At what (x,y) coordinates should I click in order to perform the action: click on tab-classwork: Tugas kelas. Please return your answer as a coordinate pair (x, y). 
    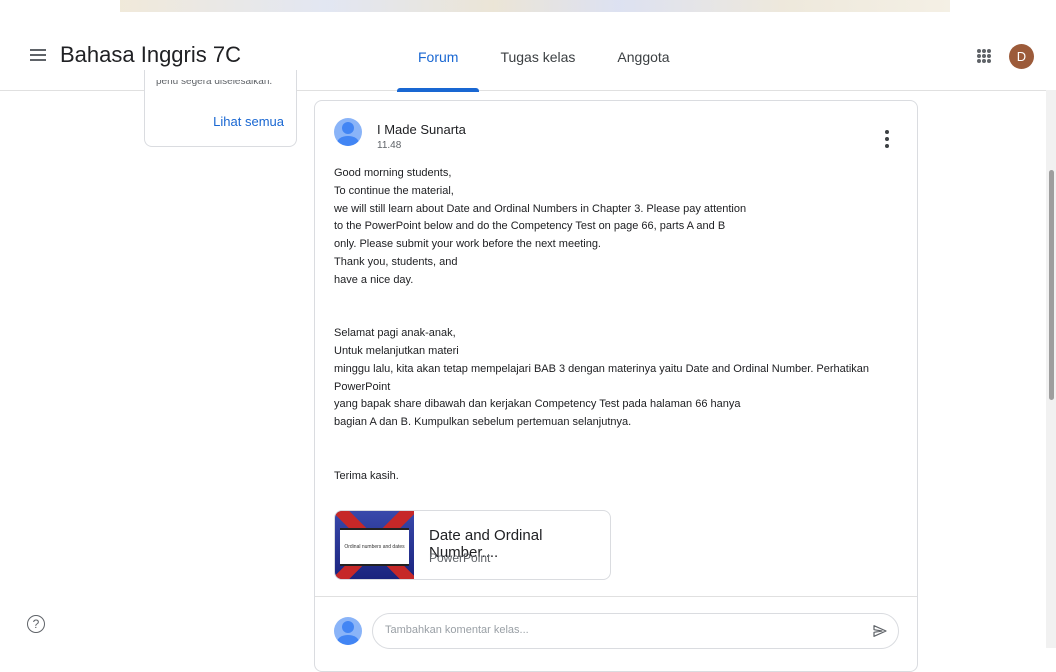
    Looking at the image, I should click on (537, 57).